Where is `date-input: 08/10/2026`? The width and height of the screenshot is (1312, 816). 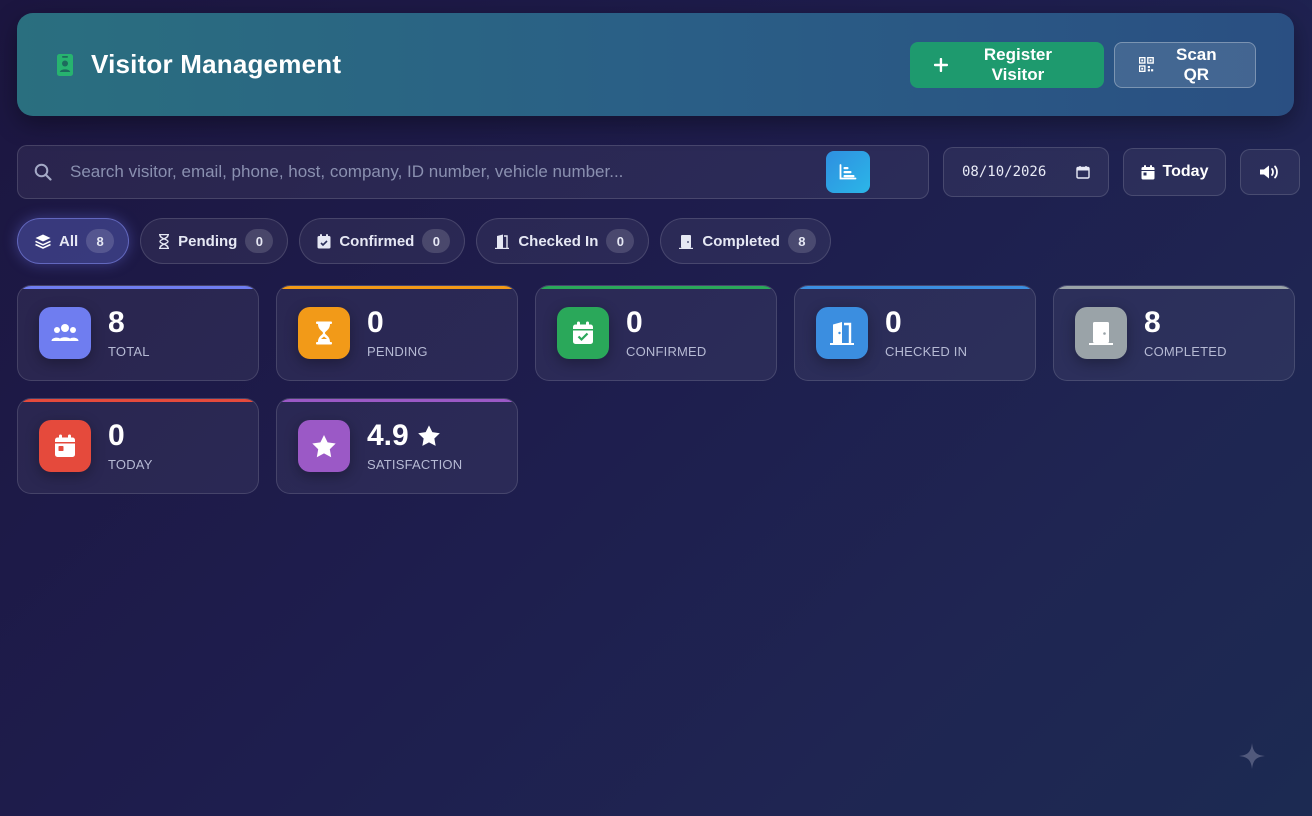
date-input: 08/10/2026 is located at coordinates (1026, 172).